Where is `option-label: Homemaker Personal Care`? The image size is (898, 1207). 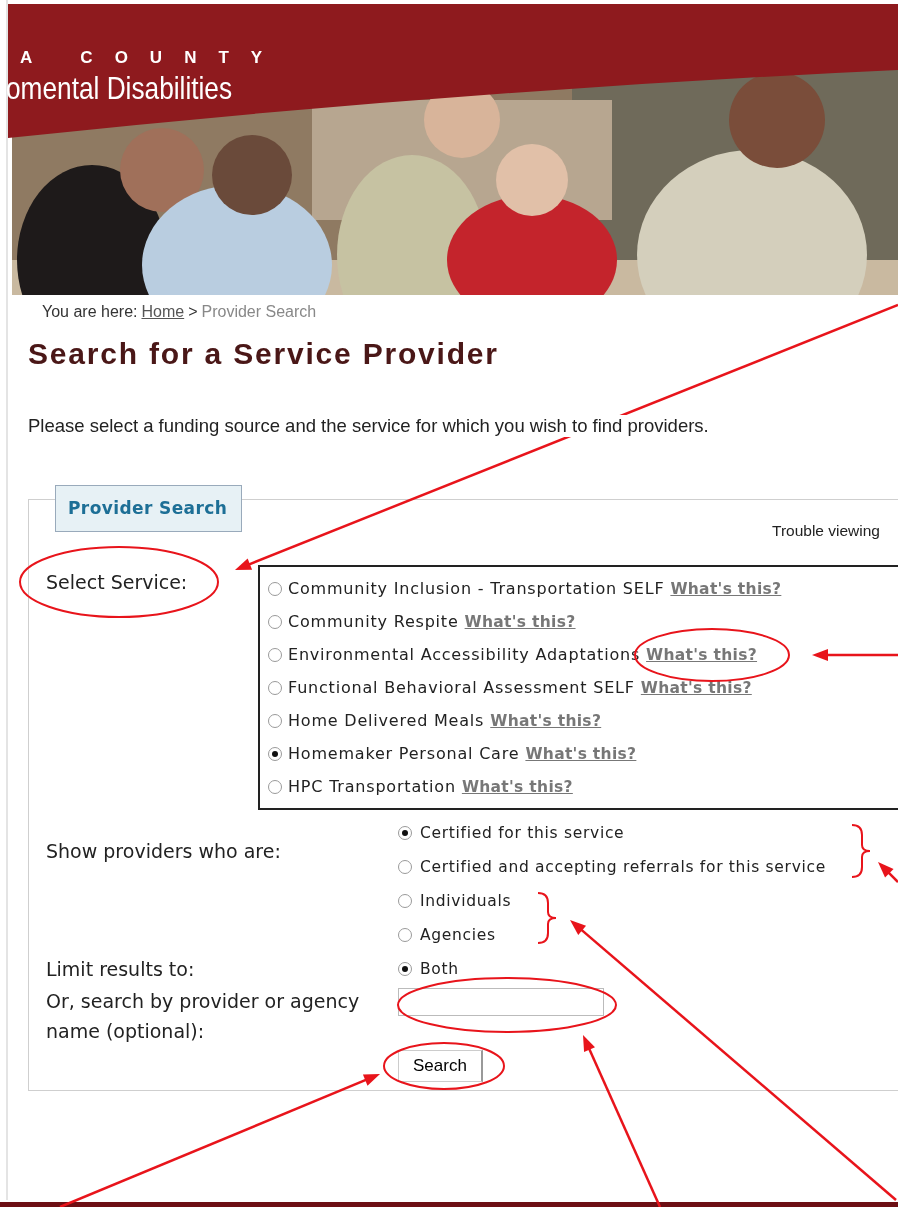 option-label: Homemaker Personal Care is located at coordinates (404, 753).